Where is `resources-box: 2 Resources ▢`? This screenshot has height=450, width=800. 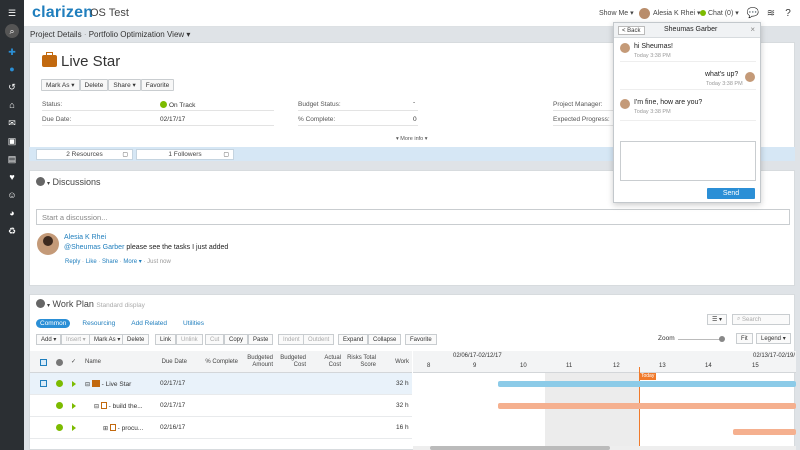 resources-box: 2 Resources ▢ is located at coordinates (84, 154).